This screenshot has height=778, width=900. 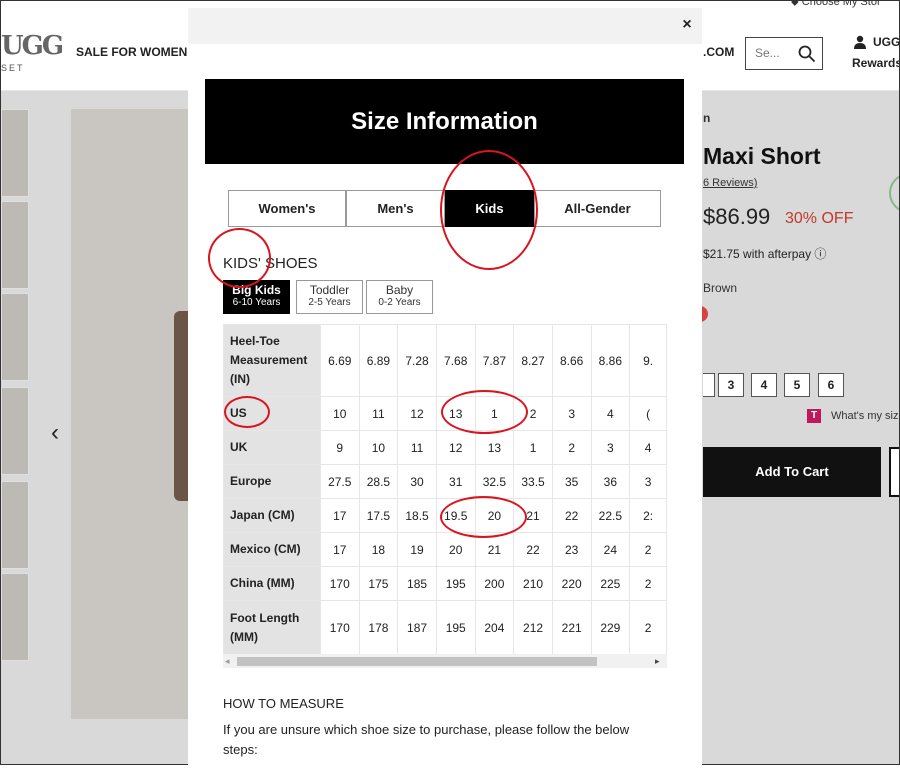 What do you see at coordinates (378, 413) in the screenshot?
I see `table-cell: 11` at bounding box center [378, 413].